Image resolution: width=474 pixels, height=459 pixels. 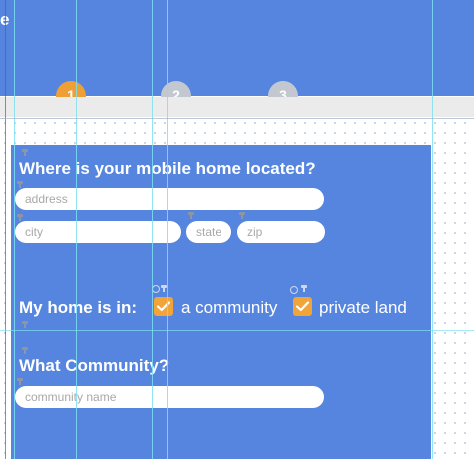 I want to click on private-land-checkbox, so click(x=302, y=306).